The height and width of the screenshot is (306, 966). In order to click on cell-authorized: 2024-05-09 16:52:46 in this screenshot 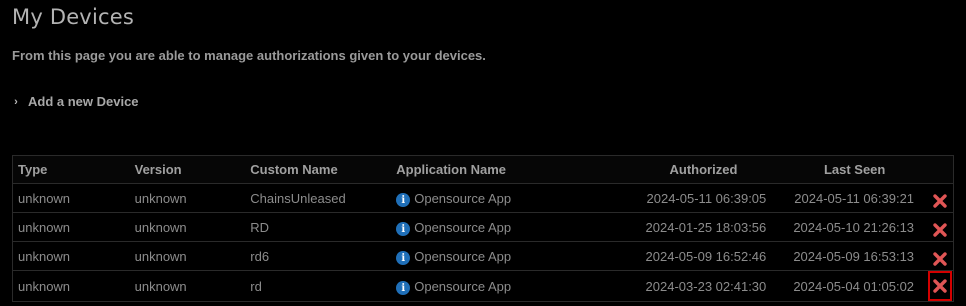, I will do `click(701, 256)`.